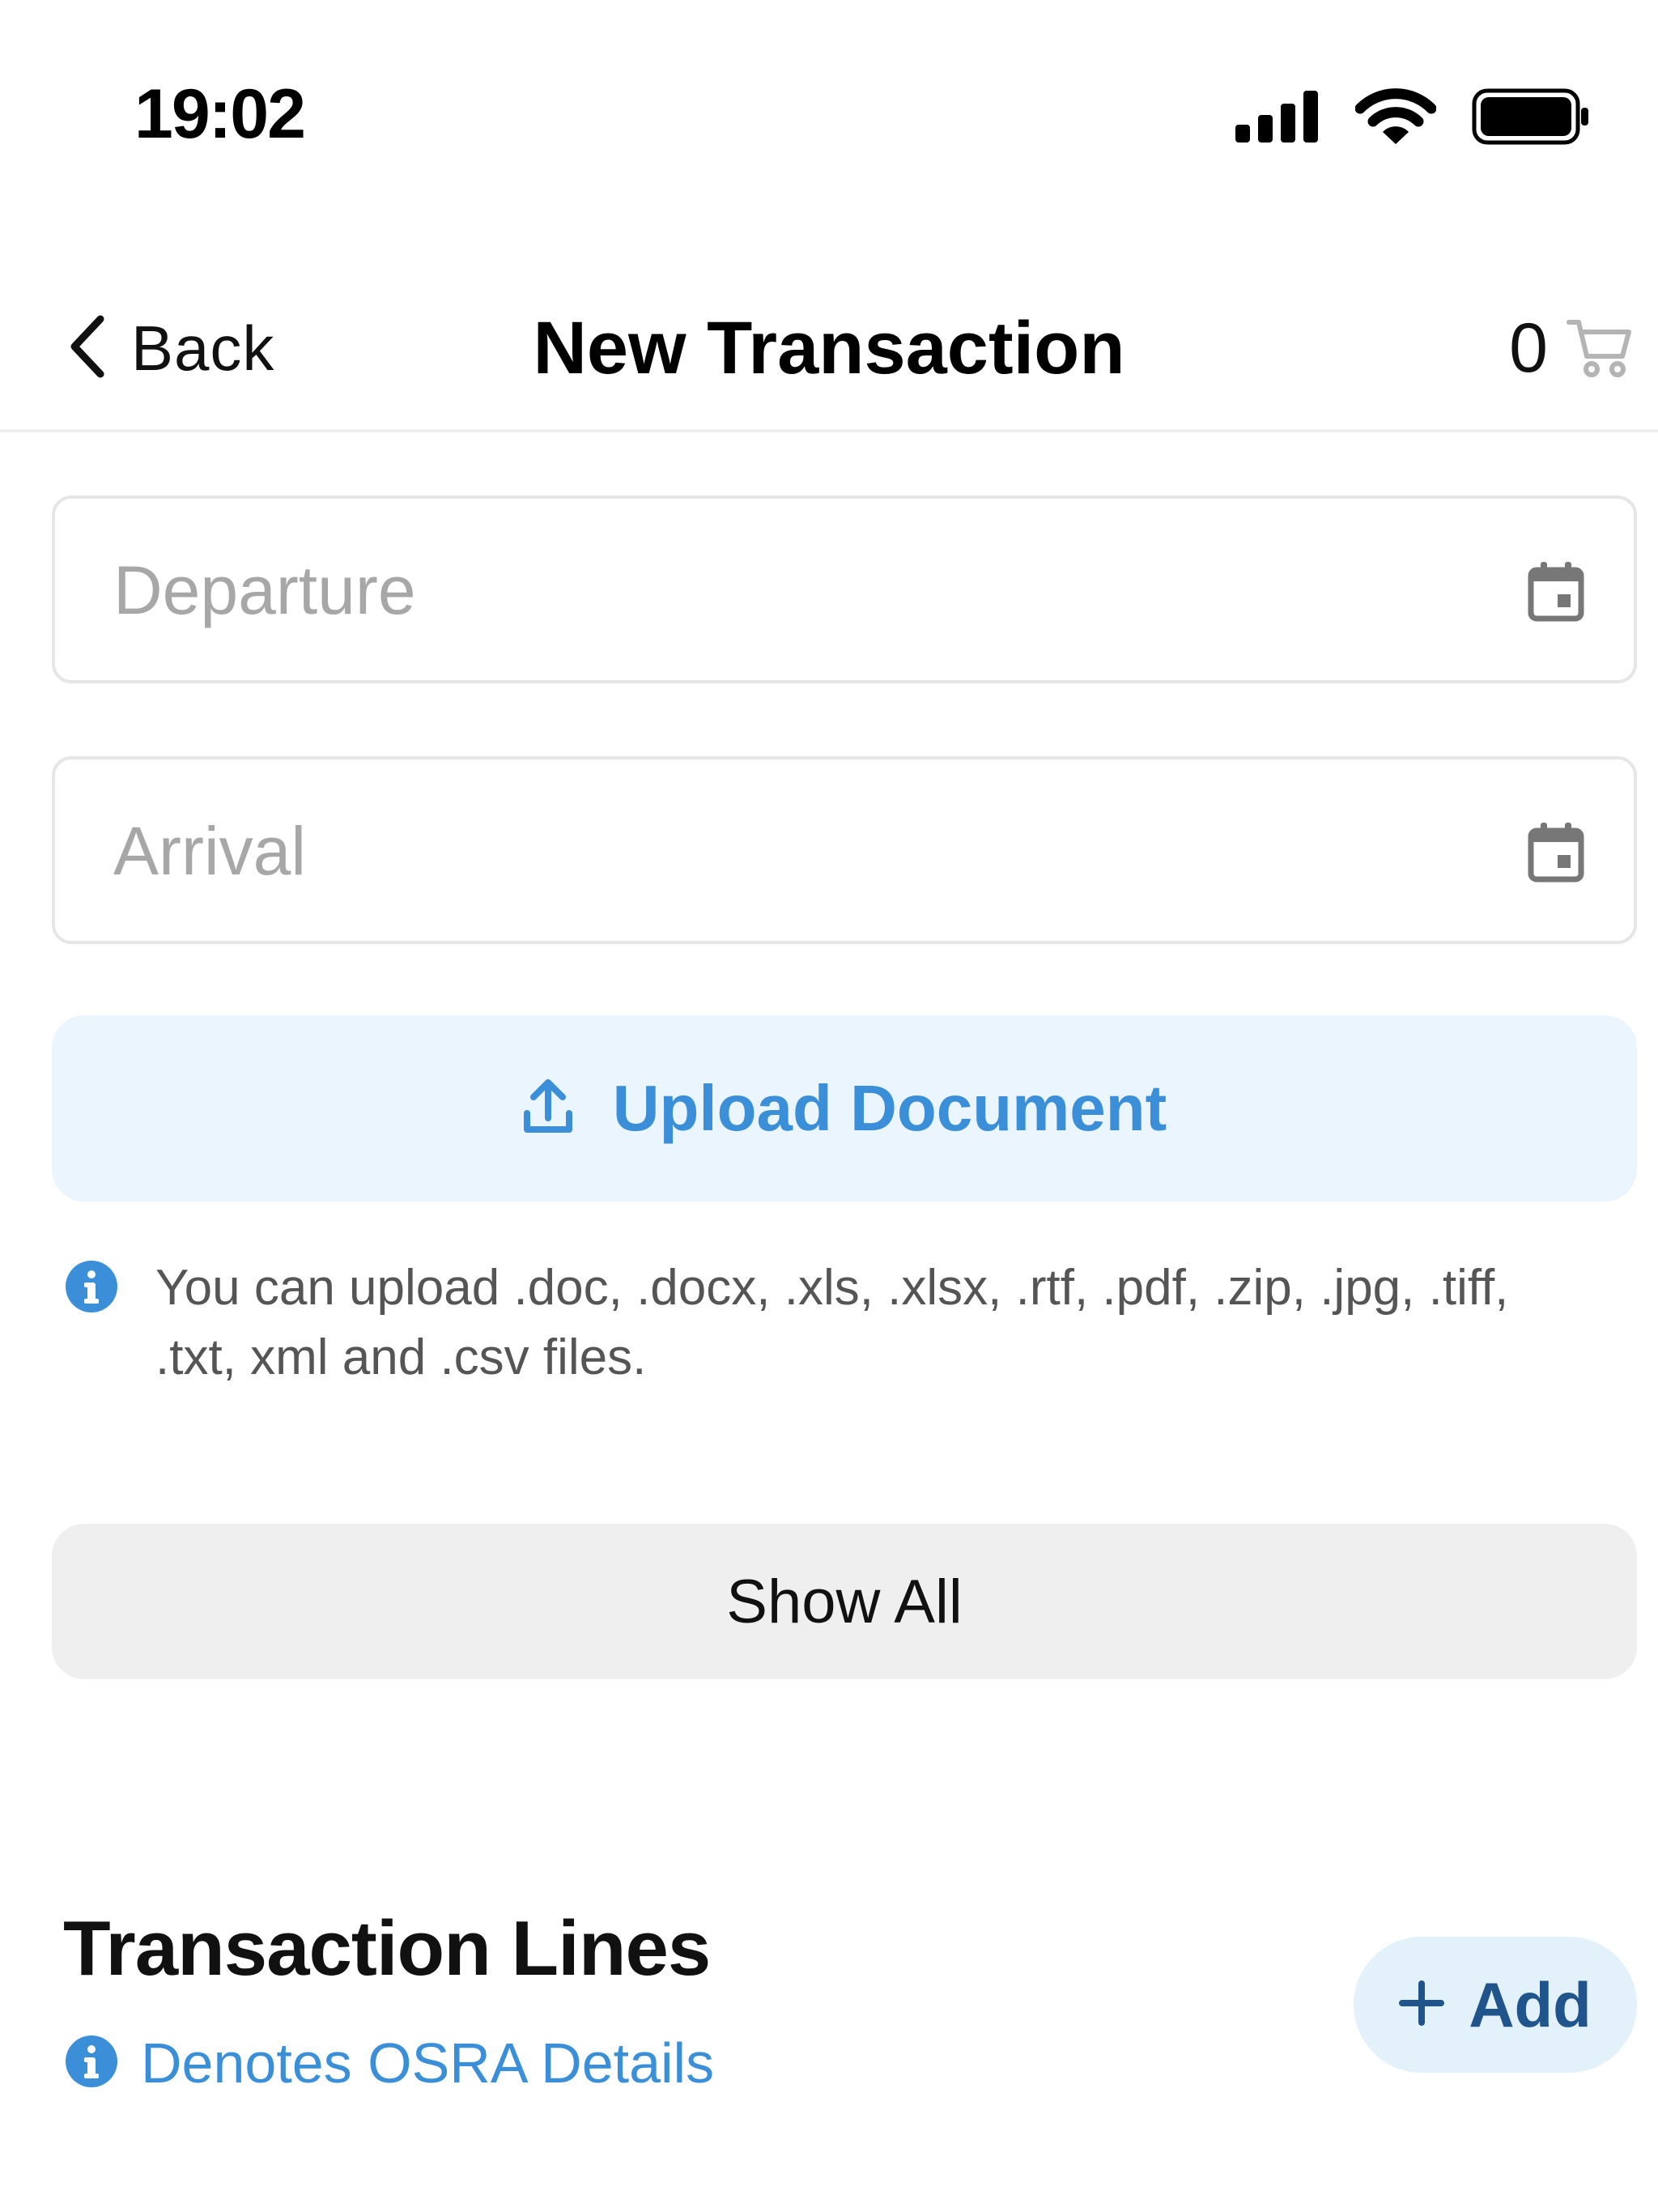 This screenshot has width=1658, height=2212. What do you see at coordinates (1530, 2004) in the screenshot?
I see `add-label: Add` at bounding box center [1530, 2004].